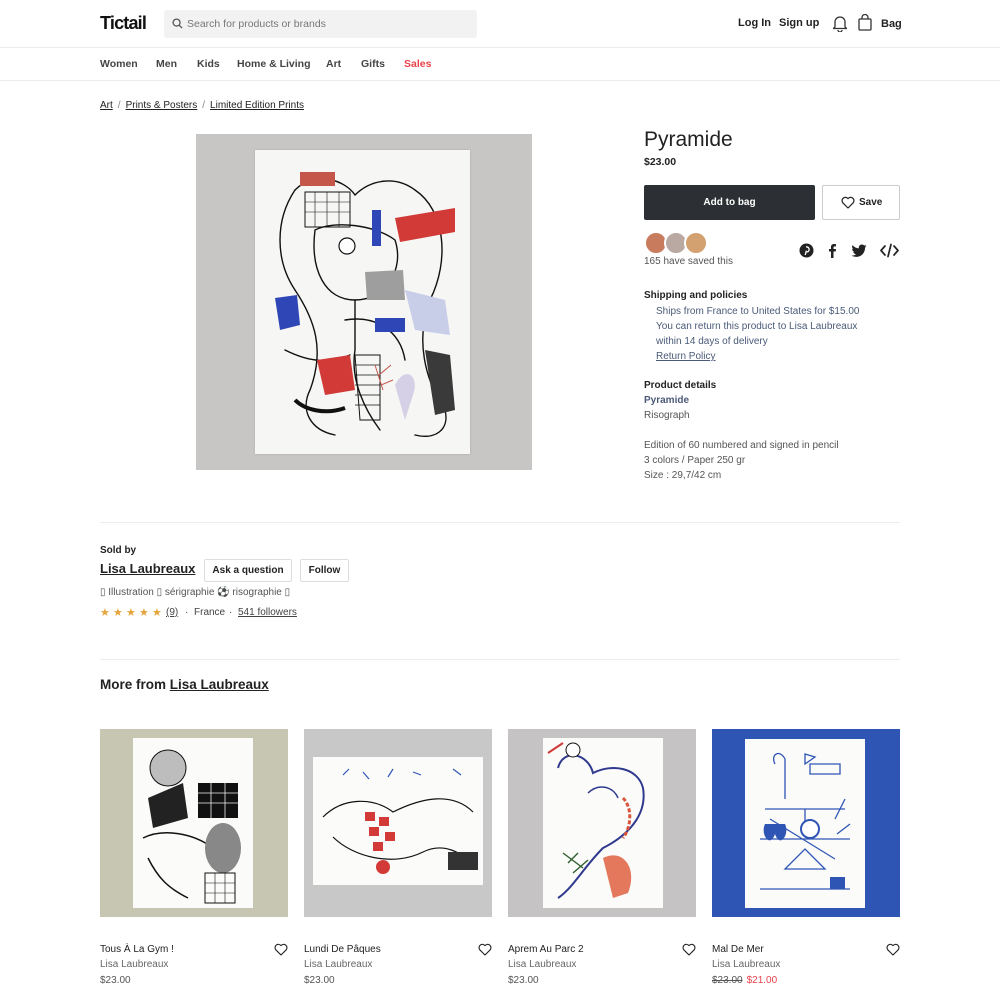 This screenshot has height=1000, width=1000. Describe the element at coordinates (106, 105) in the screenshot. I see `breadcrumb-art: Art` at that location.